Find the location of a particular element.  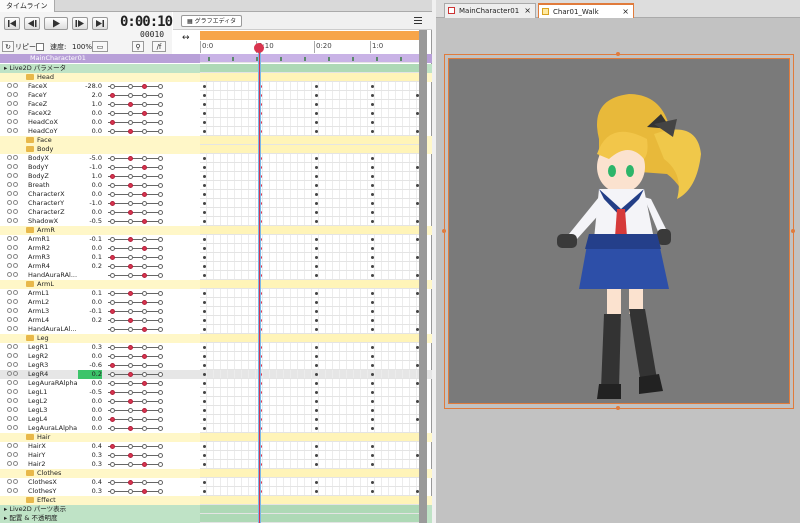

param-row: 0.1 ArmL1 is located at coordinates (216, 293).